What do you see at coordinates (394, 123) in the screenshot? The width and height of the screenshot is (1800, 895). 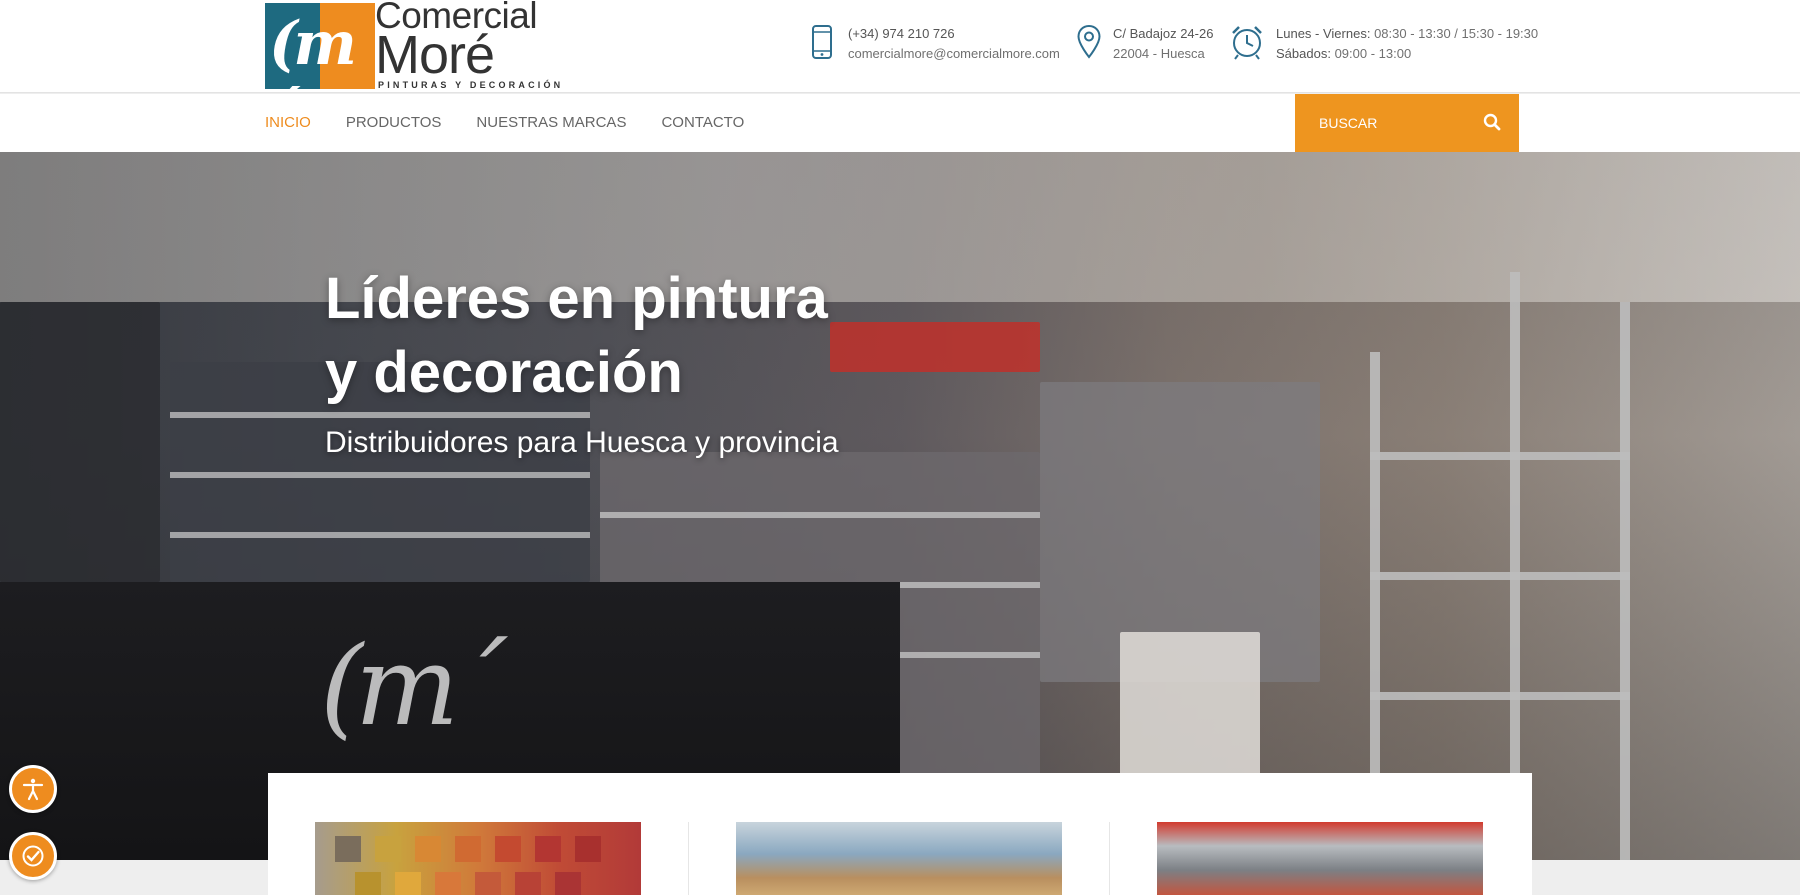 I see `nav-item-productos: PRODUCTOS` at bounding box center [394, 123].